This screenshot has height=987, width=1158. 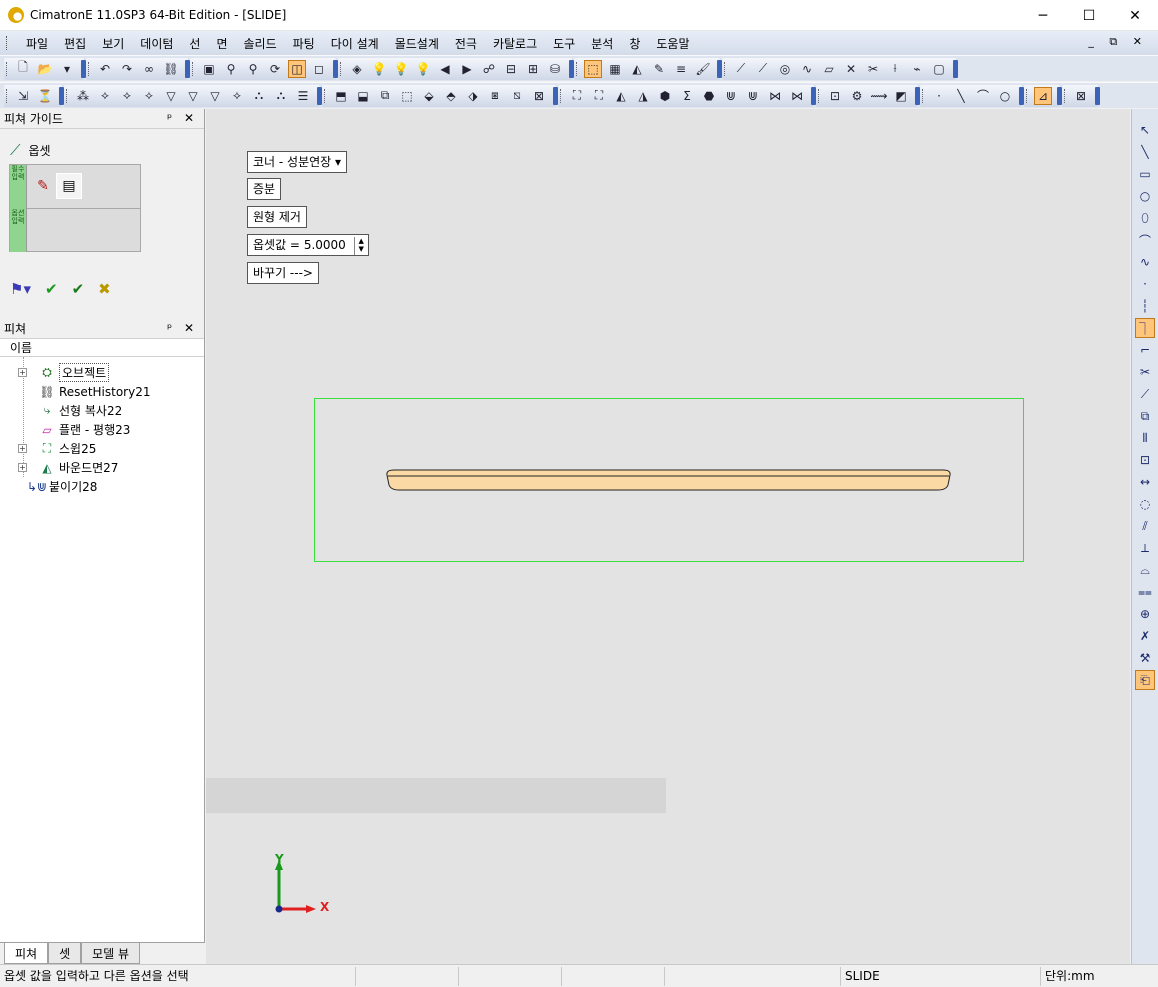 What do you see at coordinates (43, 186) in the screenshot?
I see `pick-curve-icon: ✎` at bounding box center [43, 186].